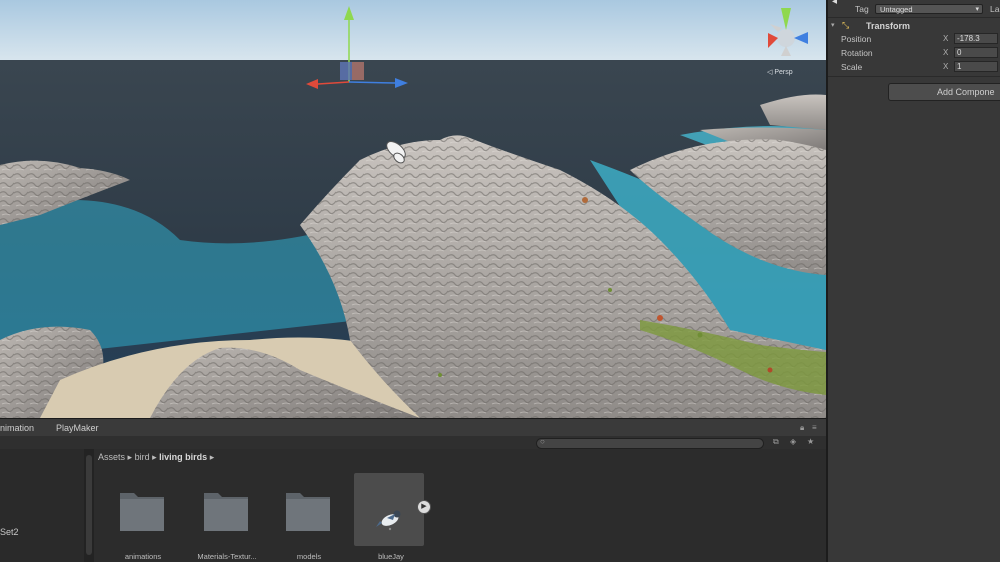 The width and height of the screenshot is (1000, 562). What do you see at coordinates (814, 427) in the screenshot?
I see `menu-icon: ≡` at bounding box center [814, 427].